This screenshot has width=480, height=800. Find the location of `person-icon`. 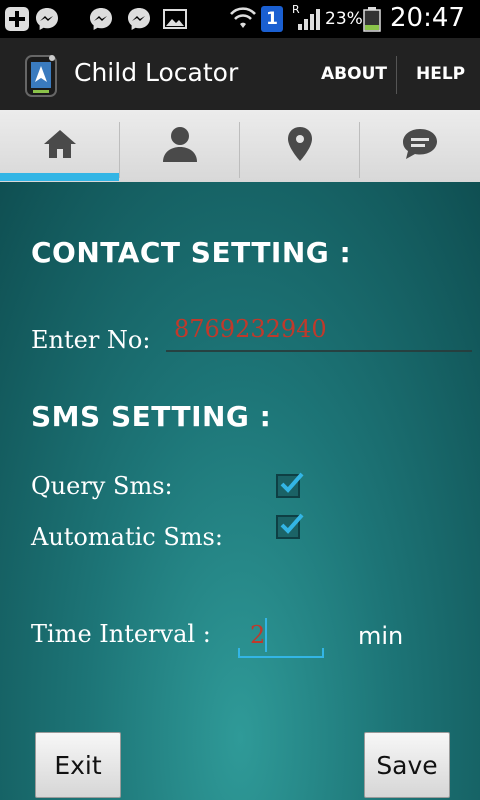

person-icon is located at coordinates (180, 146).